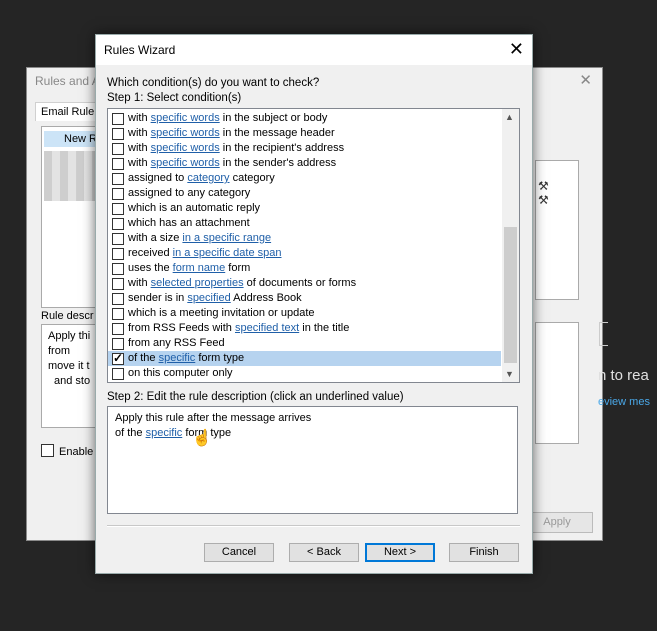 Image resolution: width=657 pixels, height=631 pixels. Describe the element at coordinates (194, 208) in the screenshot. I see `condition-text: which is an automatic reply` at that location.